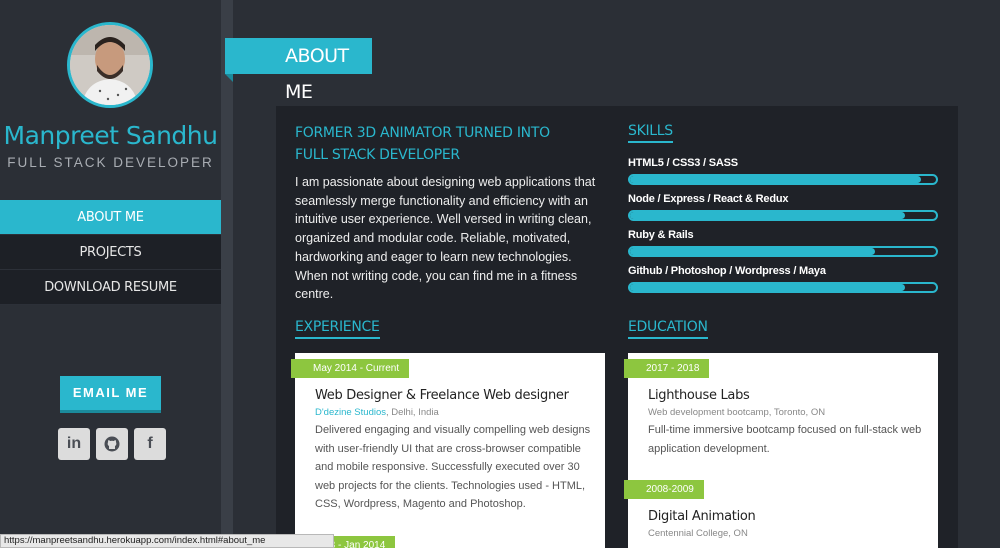 The width and height of the screenshot is (1000, 548). Describe the element at coordinates (650, 133) in the screenshot. I see `skills-title: SKILLS` at that location.